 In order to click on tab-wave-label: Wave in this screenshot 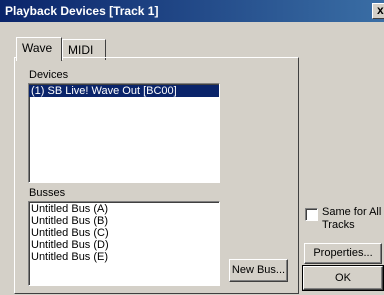, I will do `click(37, 48)`.